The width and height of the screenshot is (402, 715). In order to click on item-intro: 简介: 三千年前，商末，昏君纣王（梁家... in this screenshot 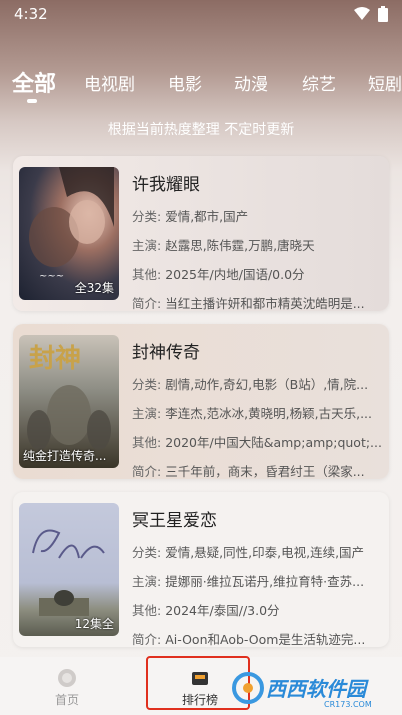, I will do `click(248, 471)`.